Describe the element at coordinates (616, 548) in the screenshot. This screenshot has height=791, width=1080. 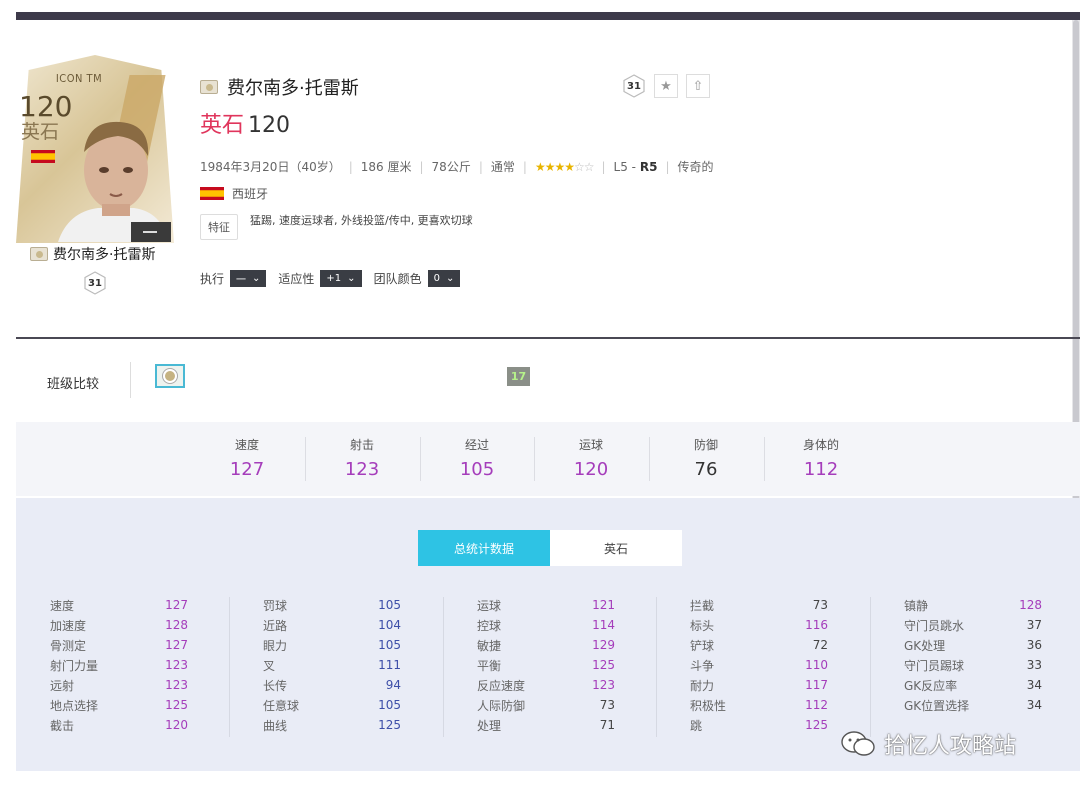
I see `tab-position: 英石` at that location.